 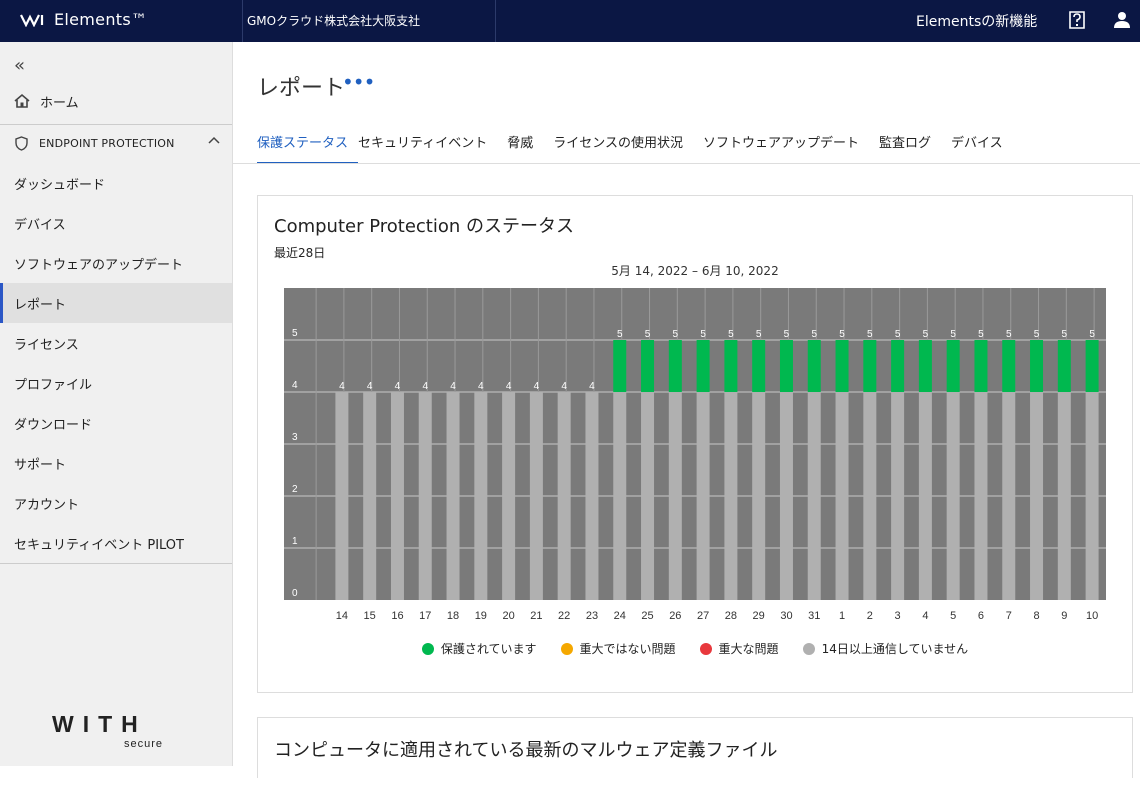 I want to click on organization-name: GMOクラウド株式会社大阪支社, so click(x=333, y=20).